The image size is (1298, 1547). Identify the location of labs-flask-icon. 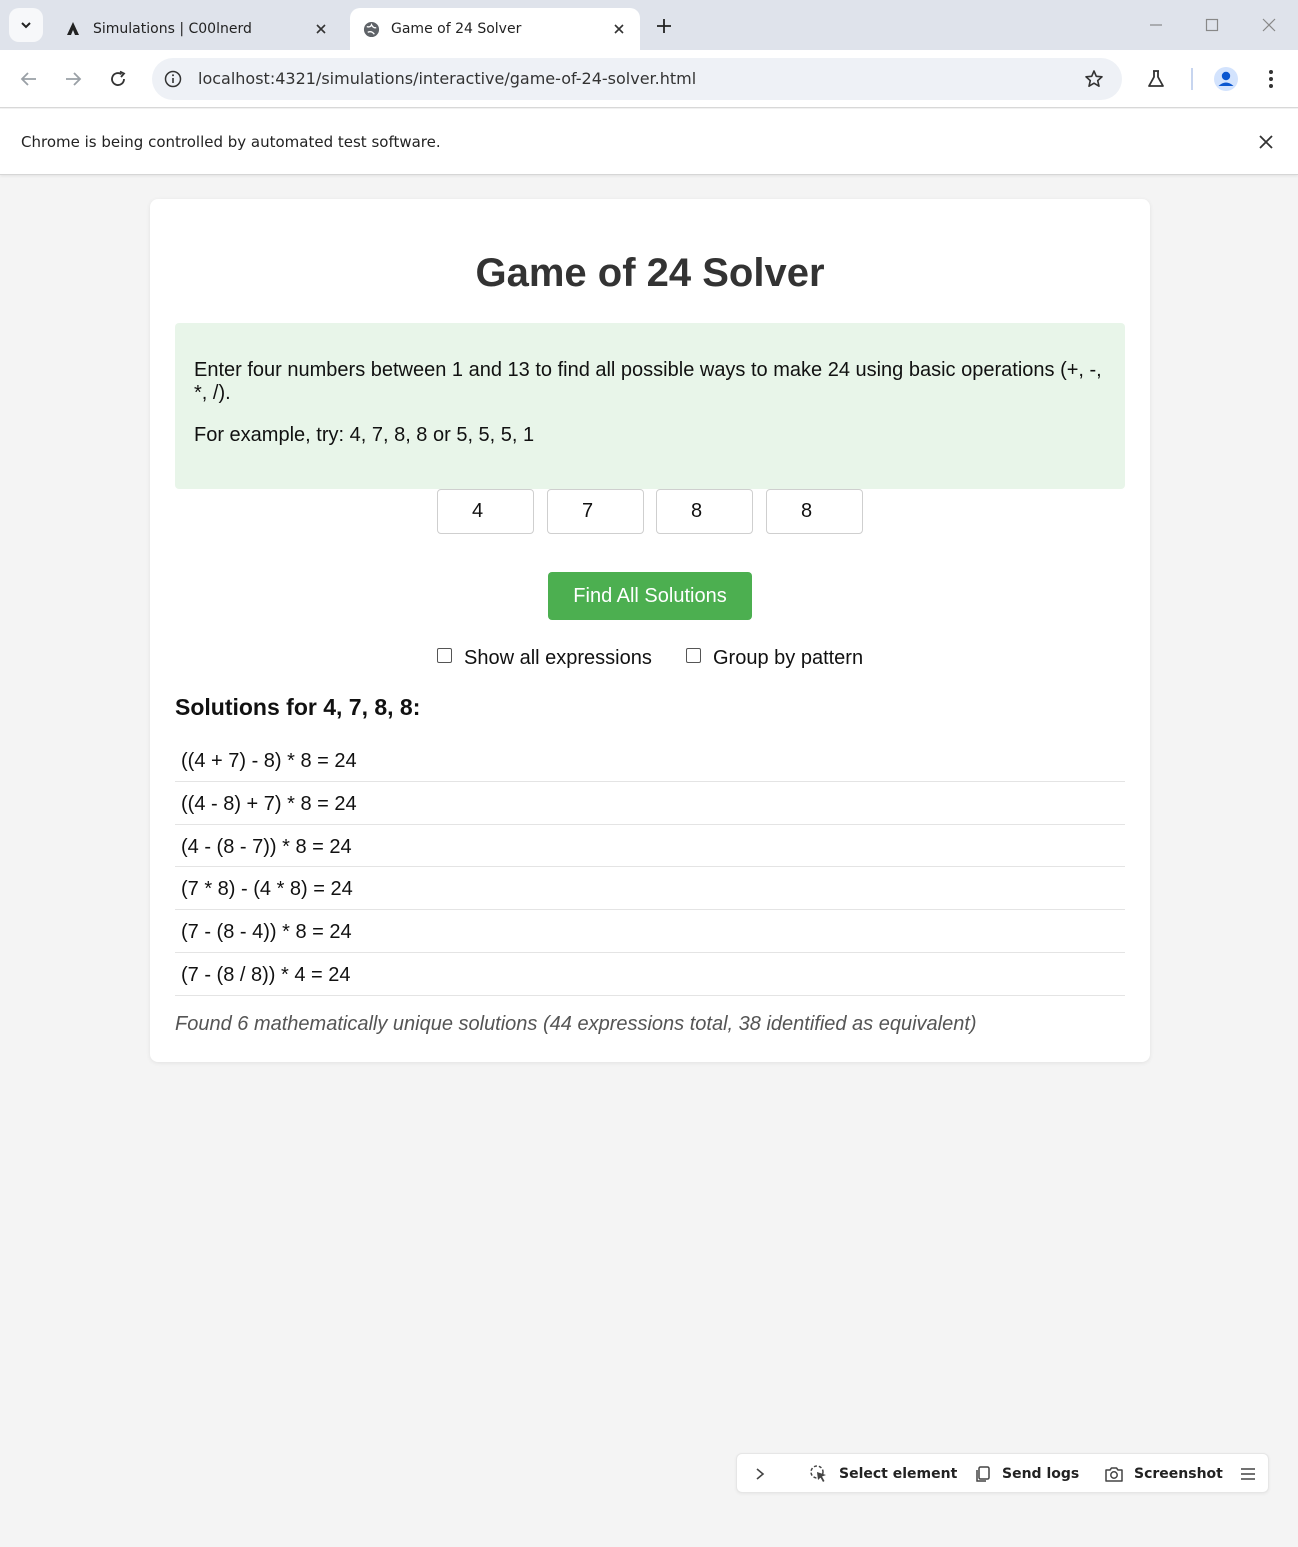
(1156, 79).